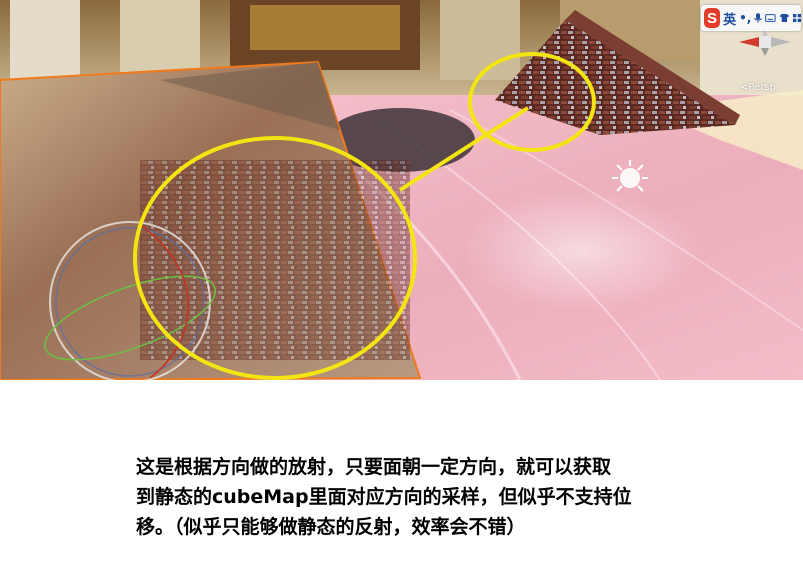  Describe the element at coordinates (771, 18) in the screenshot. I see `keyboard-icon` at that location.